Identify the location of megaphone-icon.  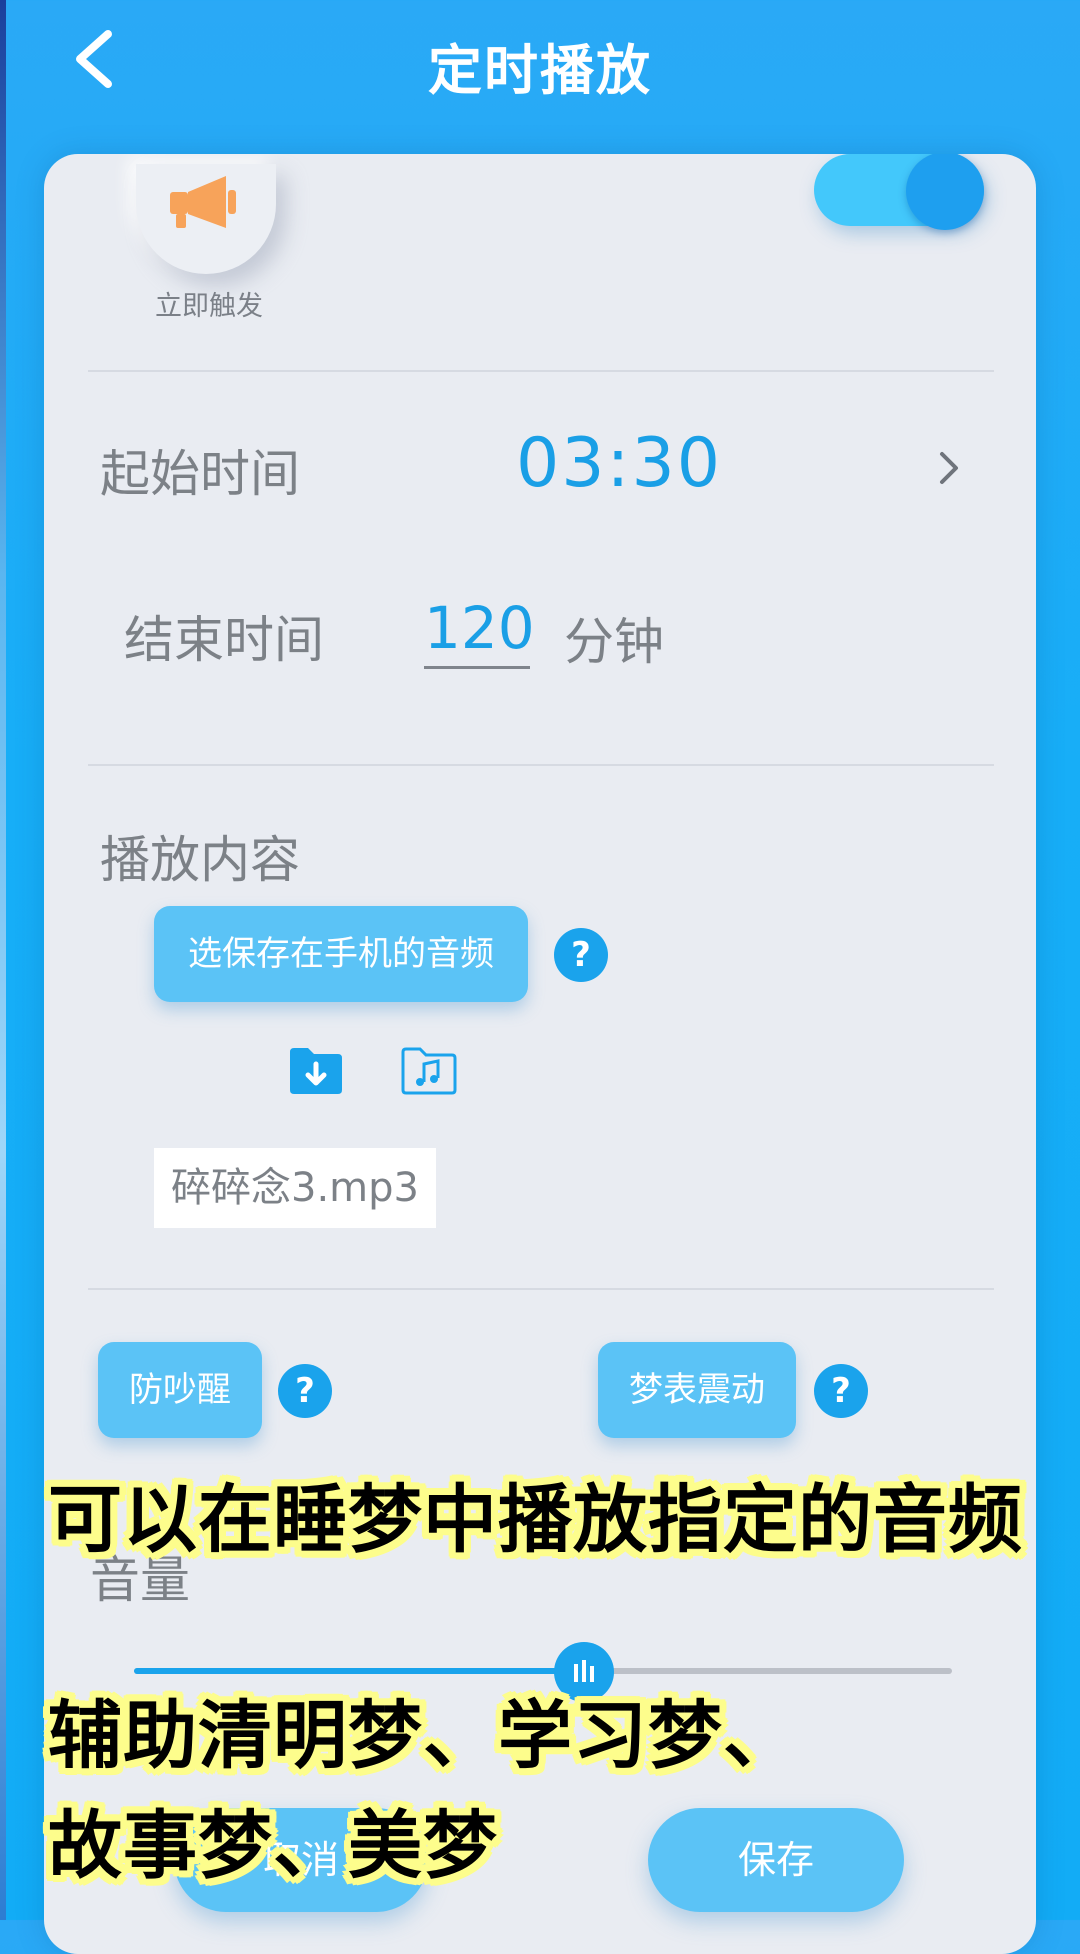
(203, 202).